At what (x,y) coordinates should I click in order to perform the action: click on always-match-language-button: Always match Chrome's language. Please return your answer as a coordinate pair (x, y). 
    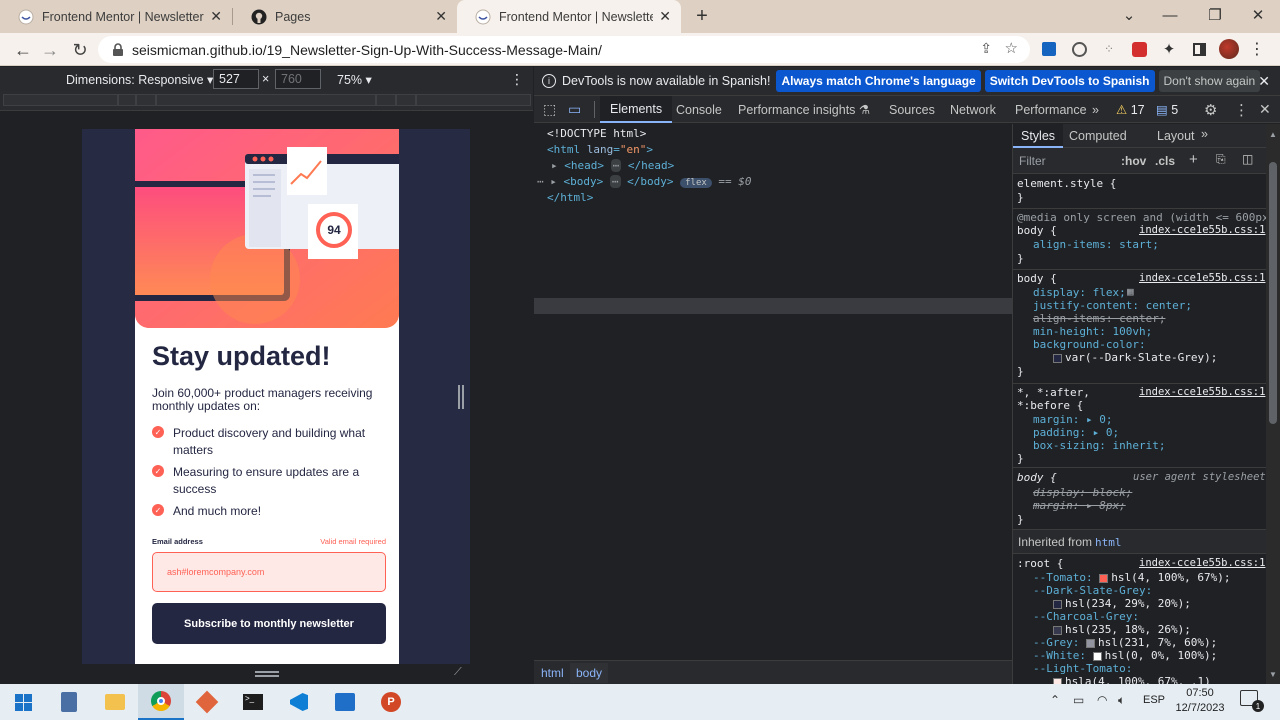
    Looking at the image, I should click on (878, 81).